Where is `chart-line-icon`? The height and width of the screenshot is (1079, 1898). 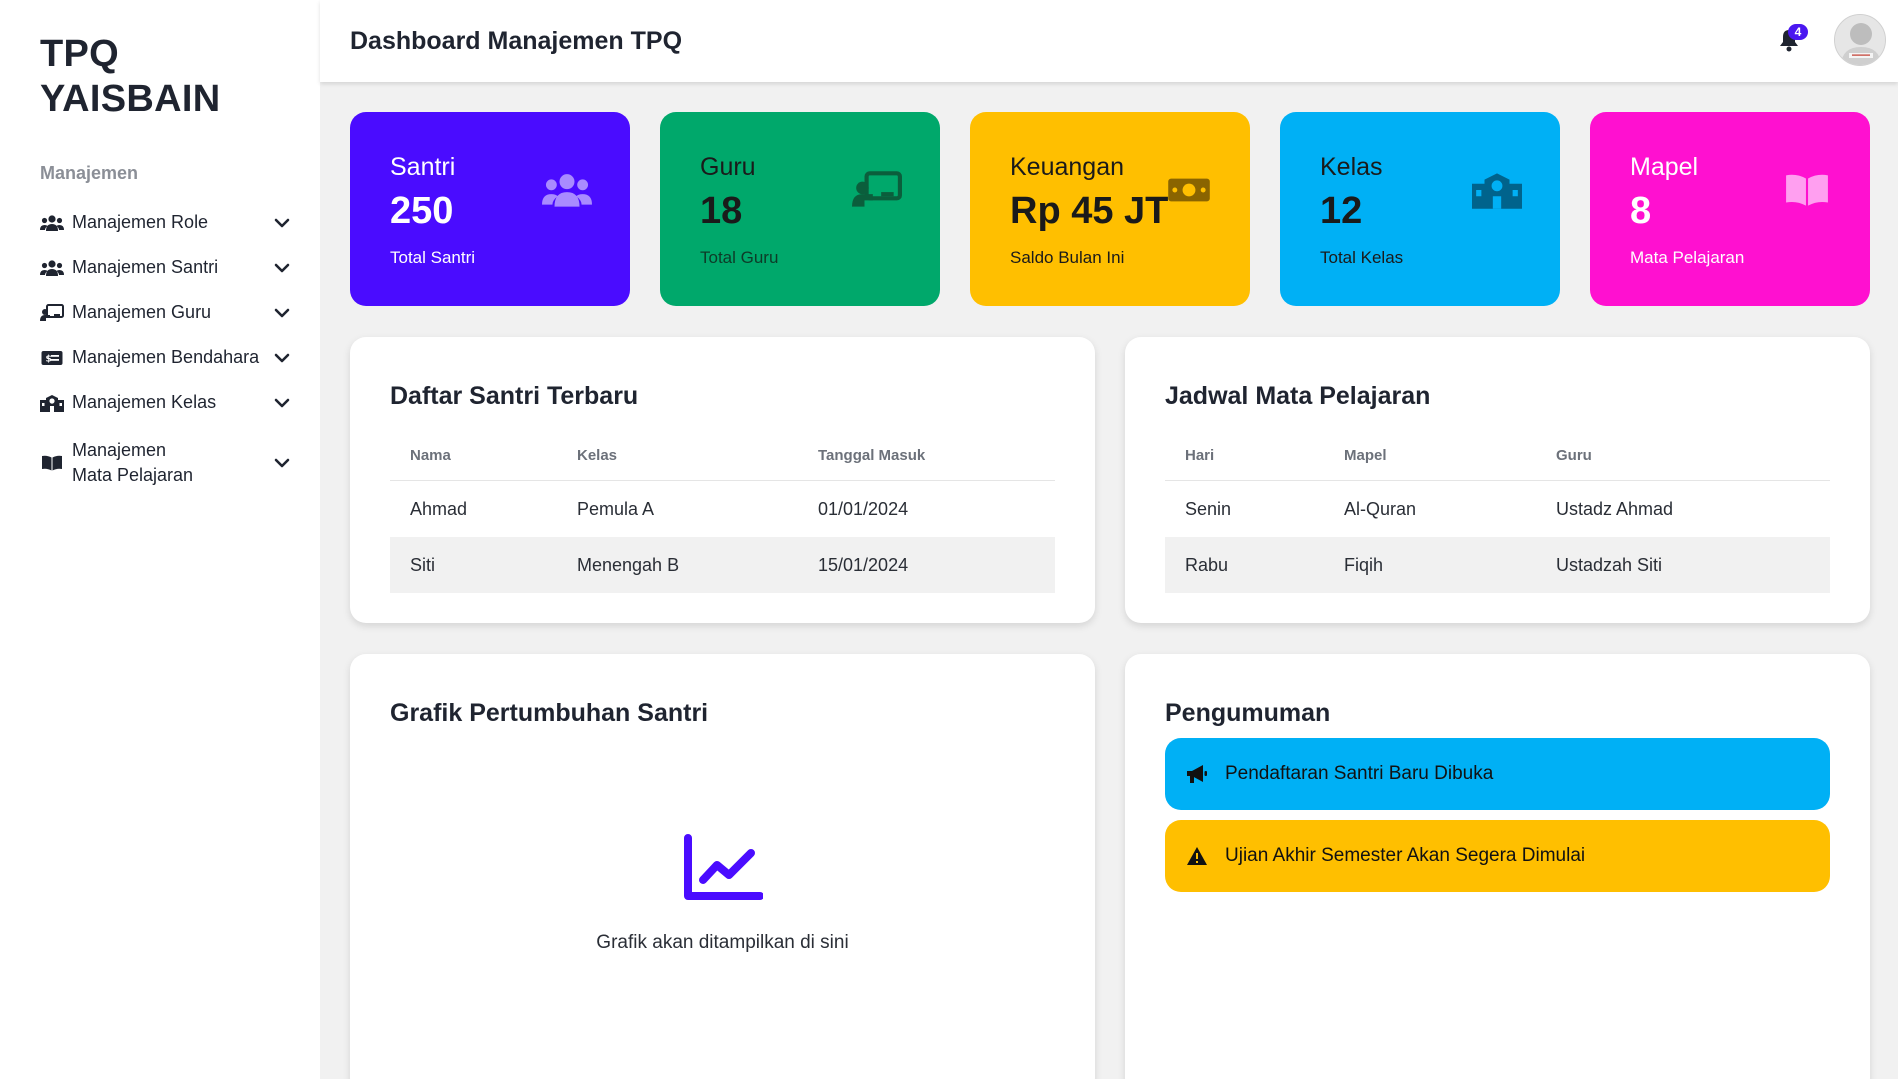 chart-line-icon is located at coordinates (722, 869).